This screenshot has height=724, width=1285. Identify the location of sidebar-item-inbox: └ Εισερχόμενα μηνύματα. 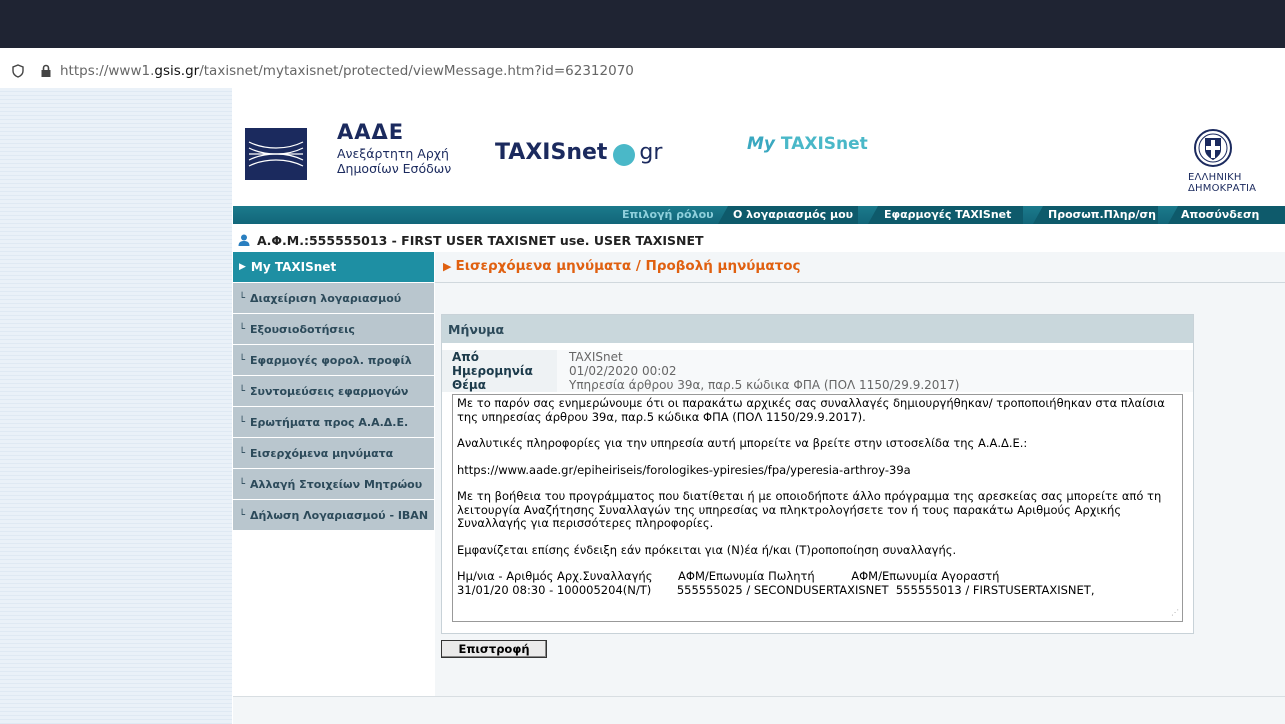
(333, 453).